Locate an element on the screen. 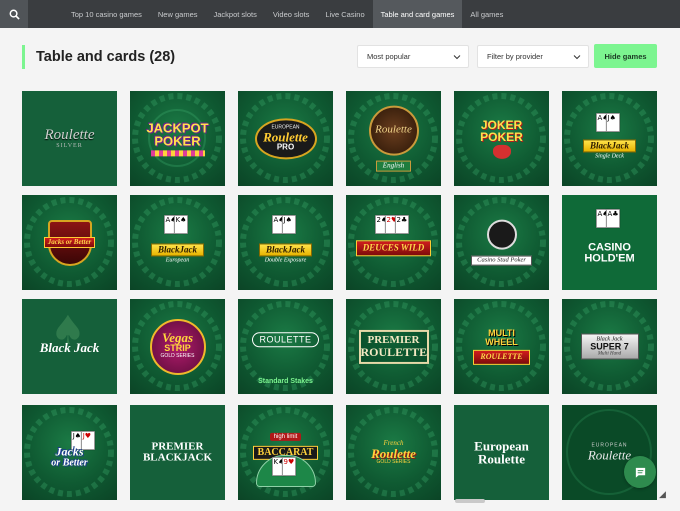  game-logo: European Roulette is located at coordinates (501, 452).